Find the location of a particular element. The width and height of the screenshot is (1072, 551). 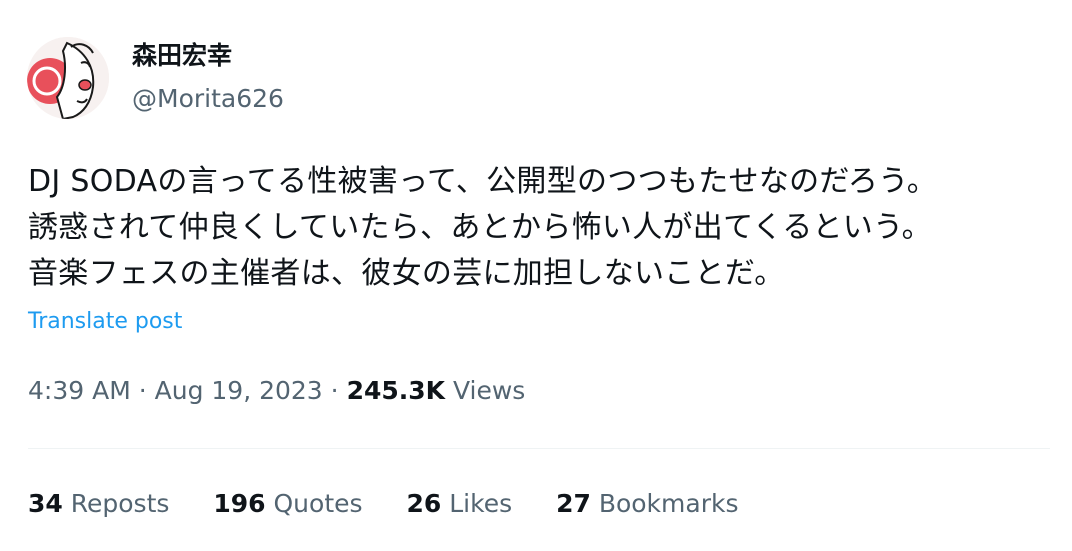

bookmarks-stat: 27 Bookmarks is located at coordinates (647, 504).